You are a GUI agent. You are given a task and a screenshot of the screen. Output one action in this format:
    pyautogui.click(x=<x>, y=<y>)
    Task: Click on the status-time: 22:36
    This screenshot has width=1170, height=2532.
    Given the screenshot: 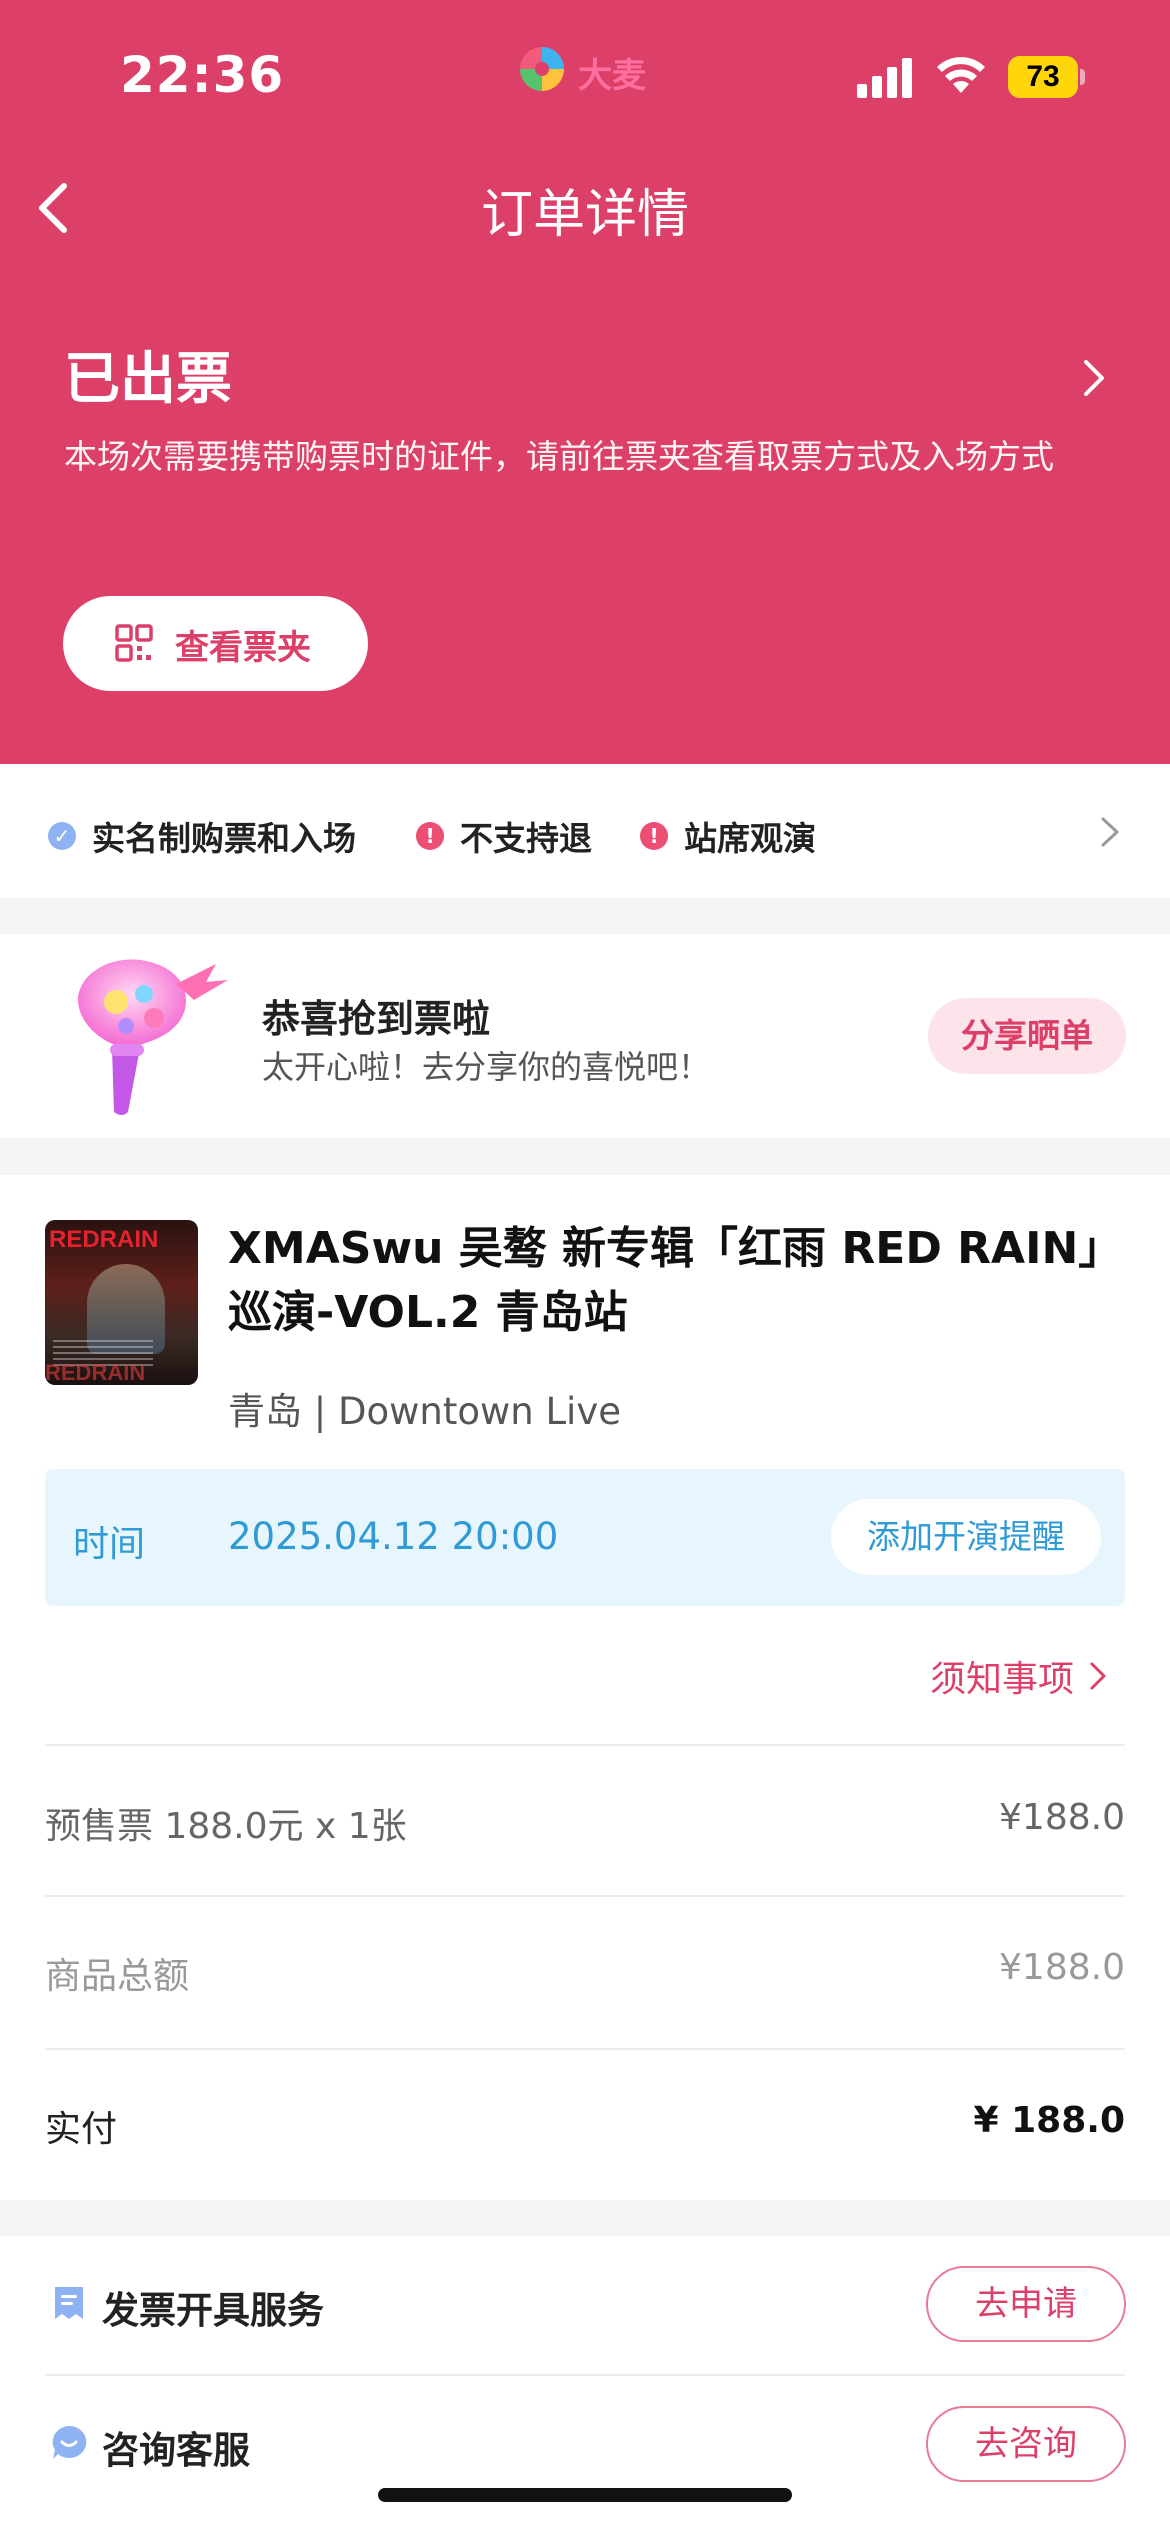 What is the action you would take?
    pyautogui.click(x=202, y=75)
    